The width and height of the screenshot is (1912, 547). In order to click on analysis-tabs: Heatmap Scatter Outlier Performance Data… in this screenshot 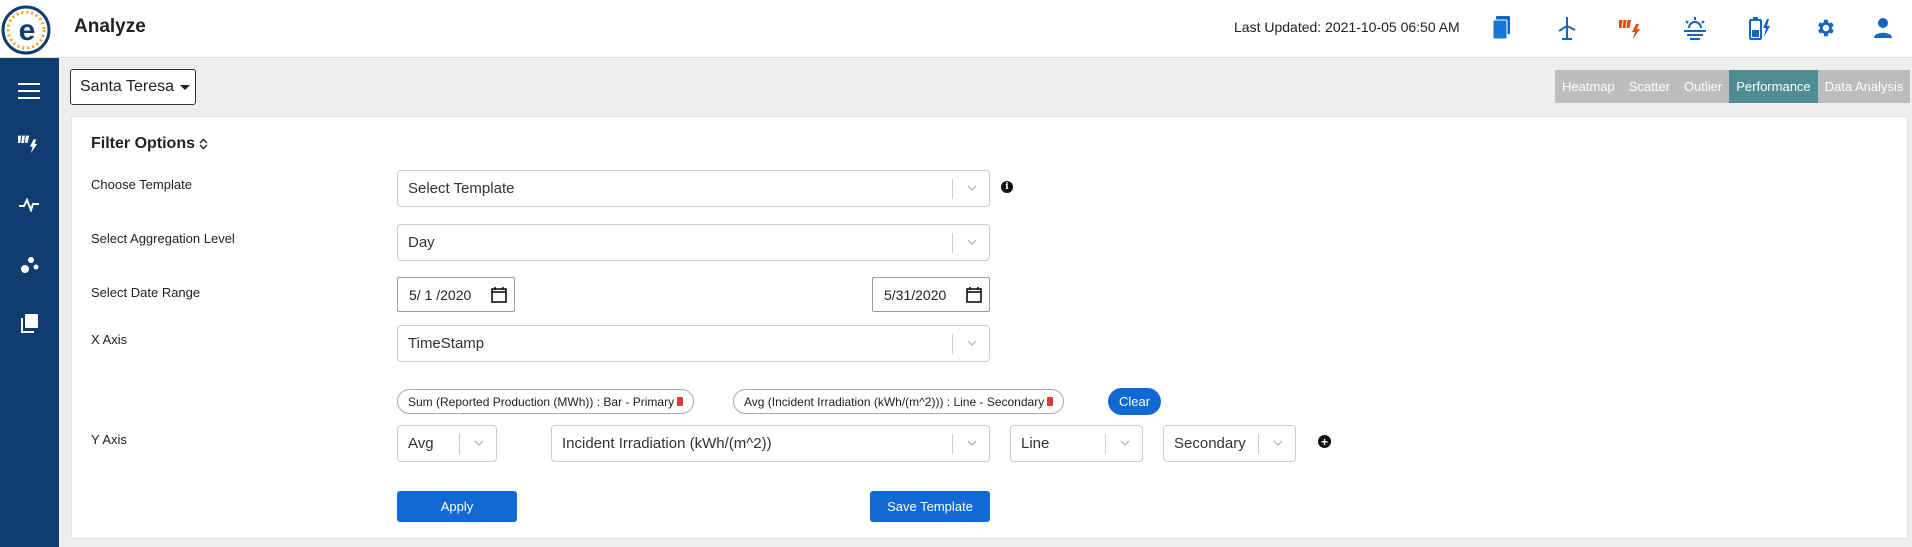, I will do `click(1733, 86)`.